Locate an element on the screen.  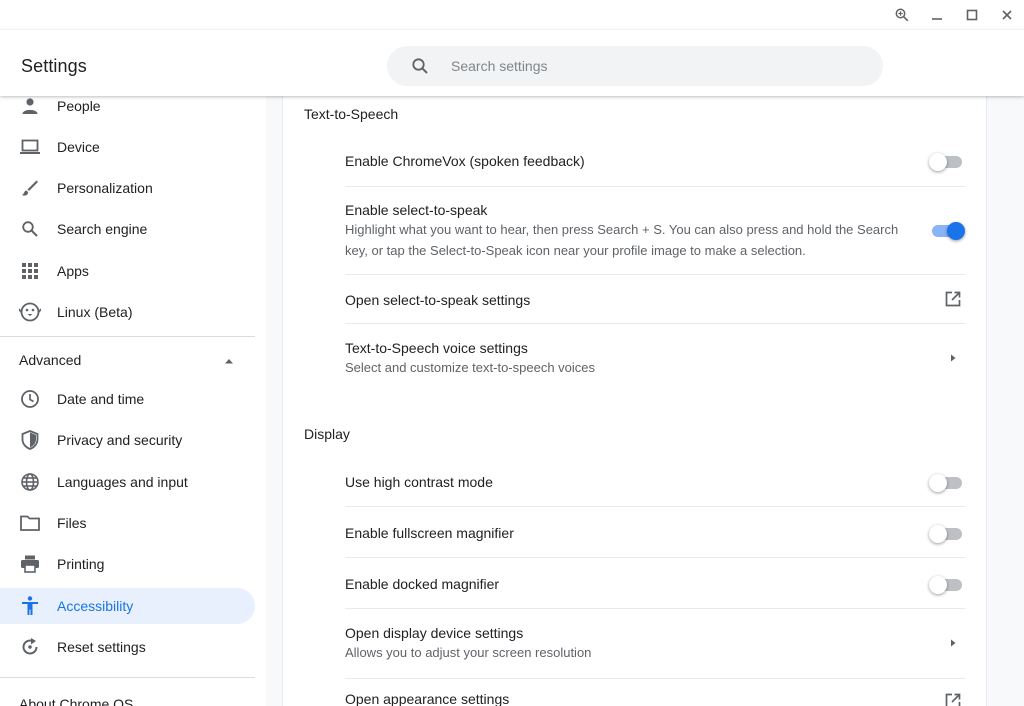
sidebar-item-people: People is located at coordinates (127, 110).